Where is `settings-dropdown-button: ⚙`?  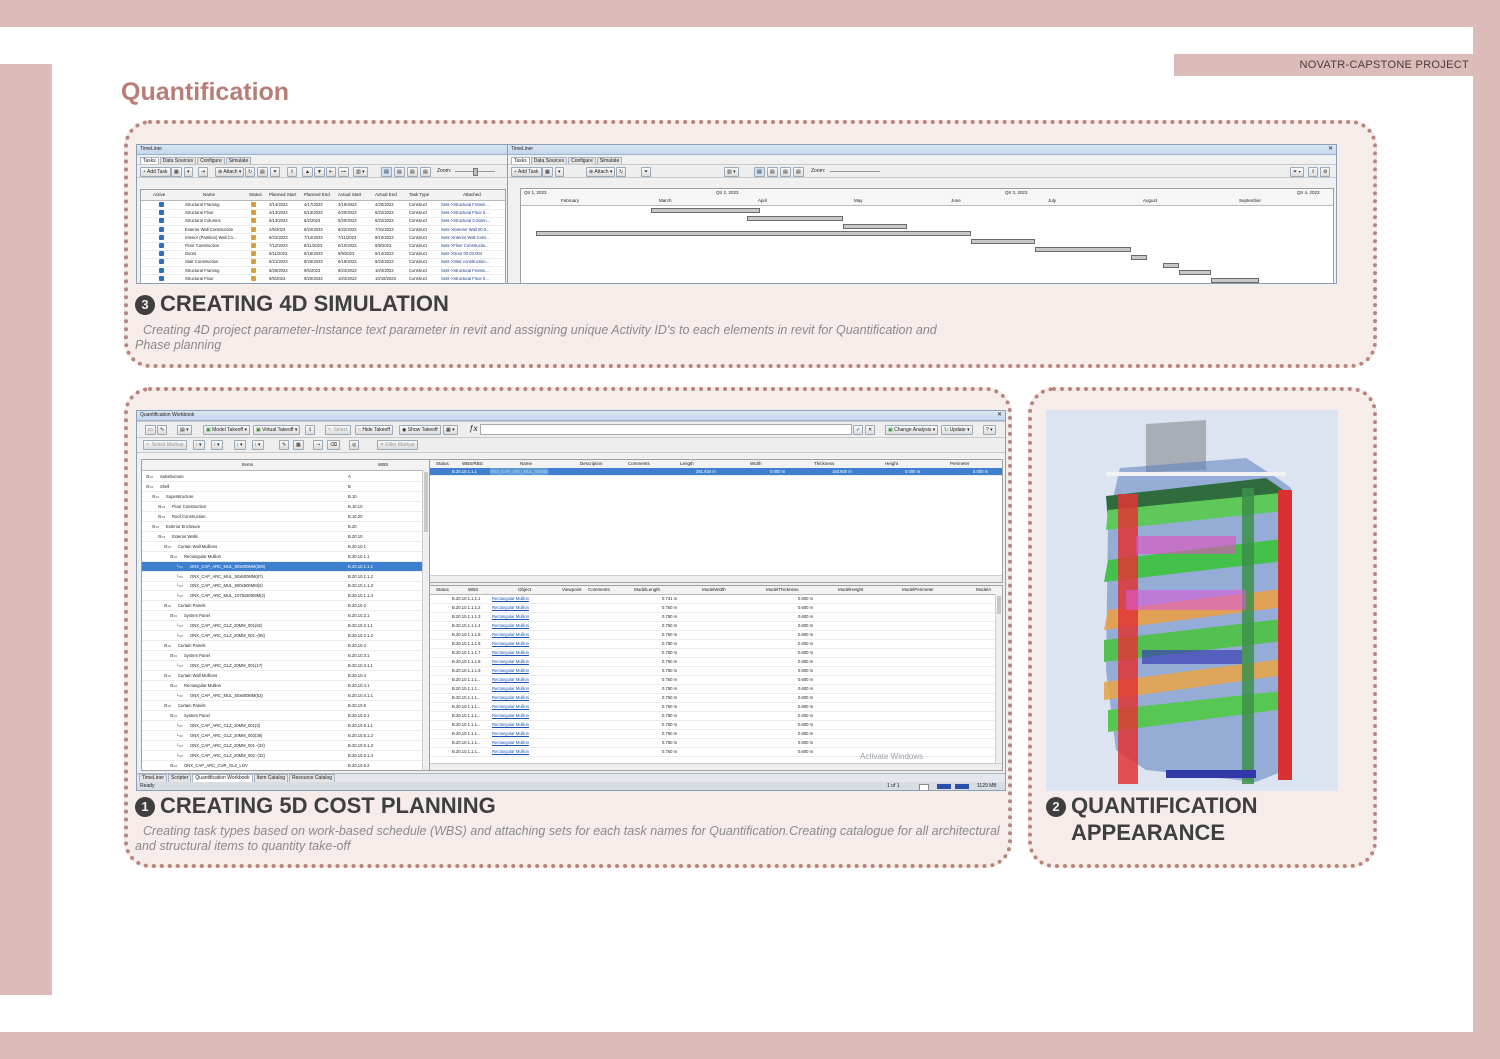
settings-dropdown-button: ⚙ is located at coordinates (1325, 172).